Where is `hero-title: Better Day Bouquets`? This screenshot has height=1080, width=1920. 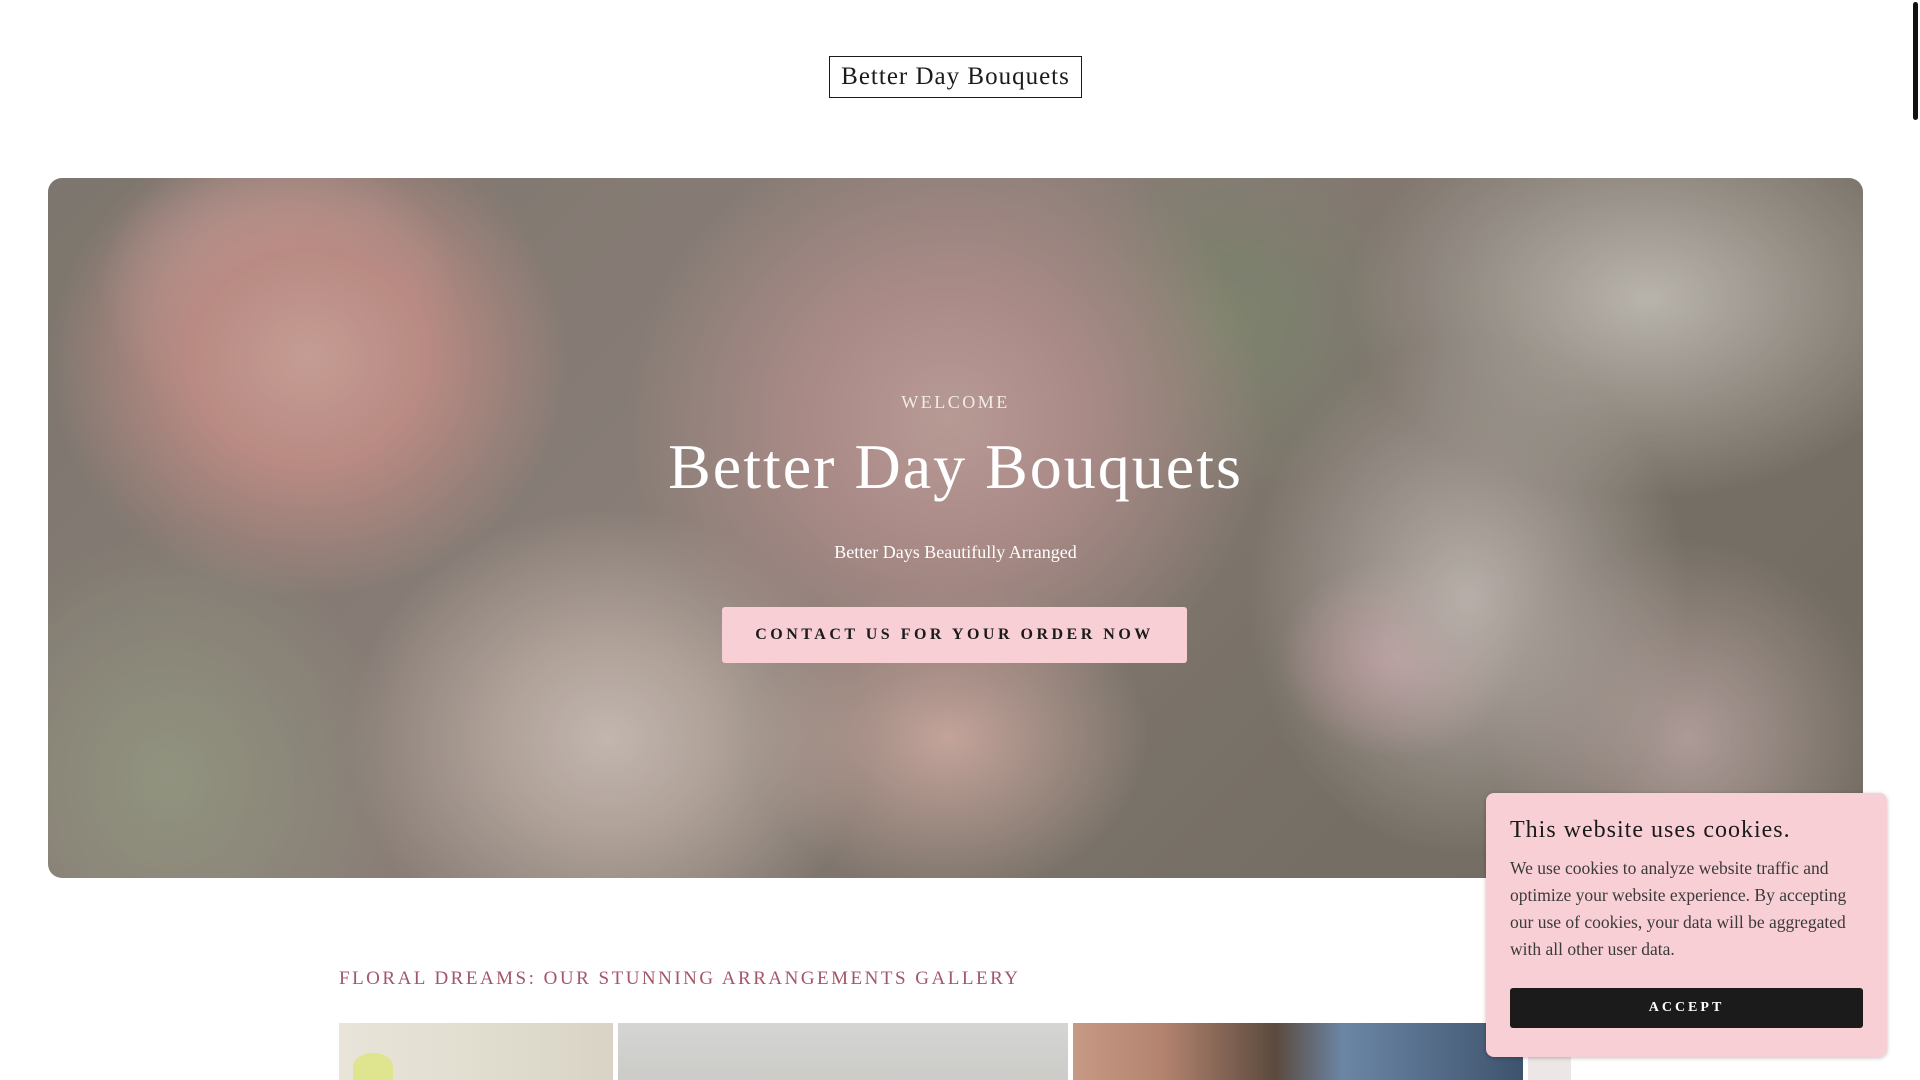
hero-title: Better Day Bouquets is located at coordinates (955, 466).